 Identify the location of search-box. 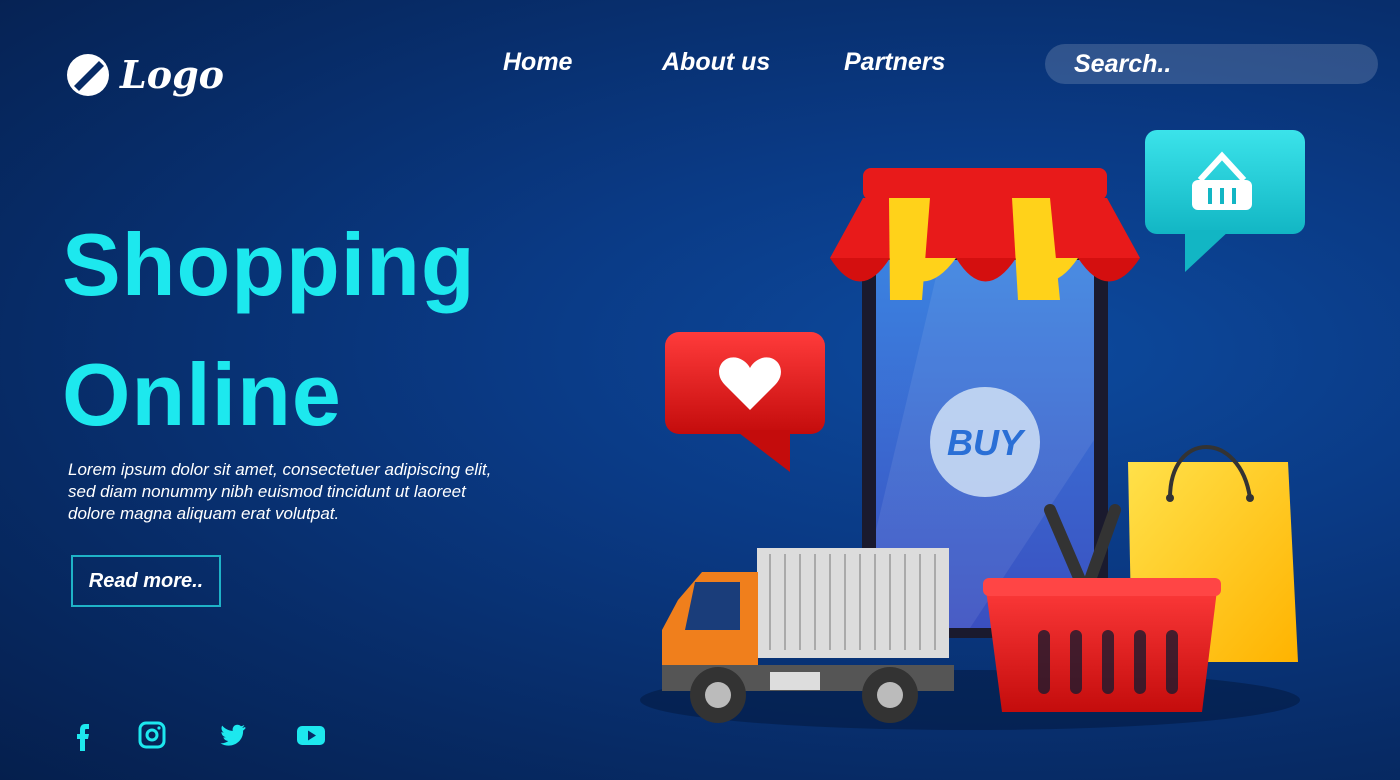
(1211, 64).